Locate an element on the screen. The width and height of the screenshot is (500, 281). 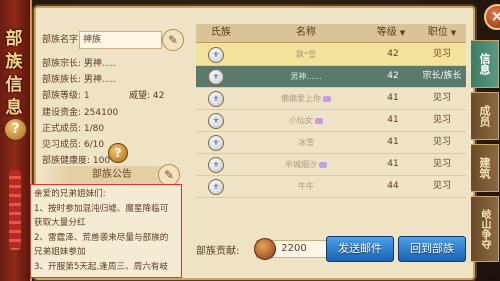
send-mail-button: 发送邮件 is located at coordinates (360, 249).